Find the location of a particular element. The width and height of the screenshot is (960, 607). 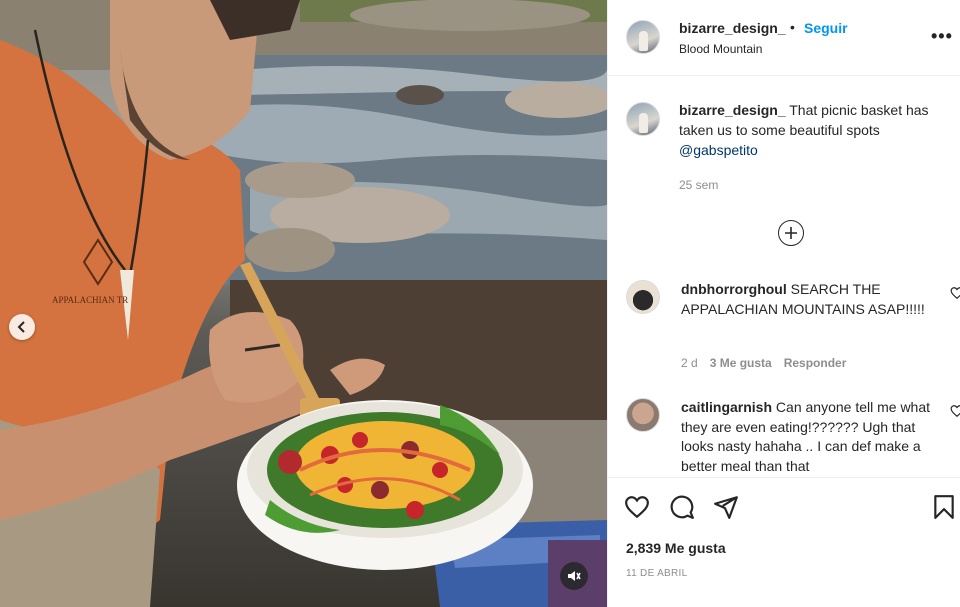

caption-username: bizarre_design_ is located at coordinates (732, 110).